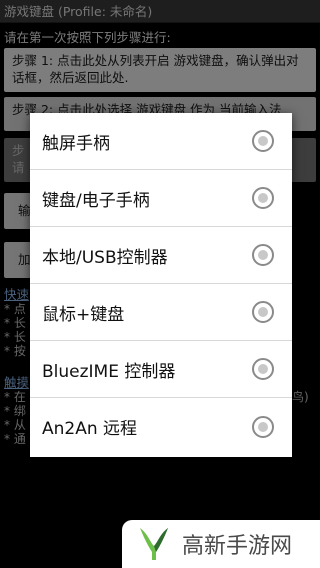  What do you see at coordinates (161, 426) in the screenshot?
I see `option-an2an-remote: An2An 远程` at bounding box center [161, 426].